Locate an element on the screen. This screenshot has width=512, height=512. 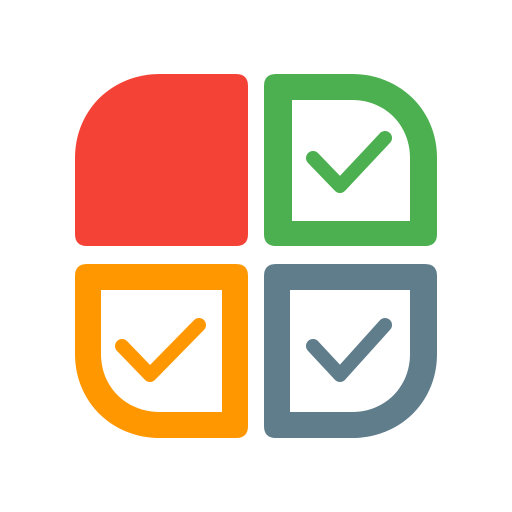
tile-bottom-left is located at coordinates (161, 351).